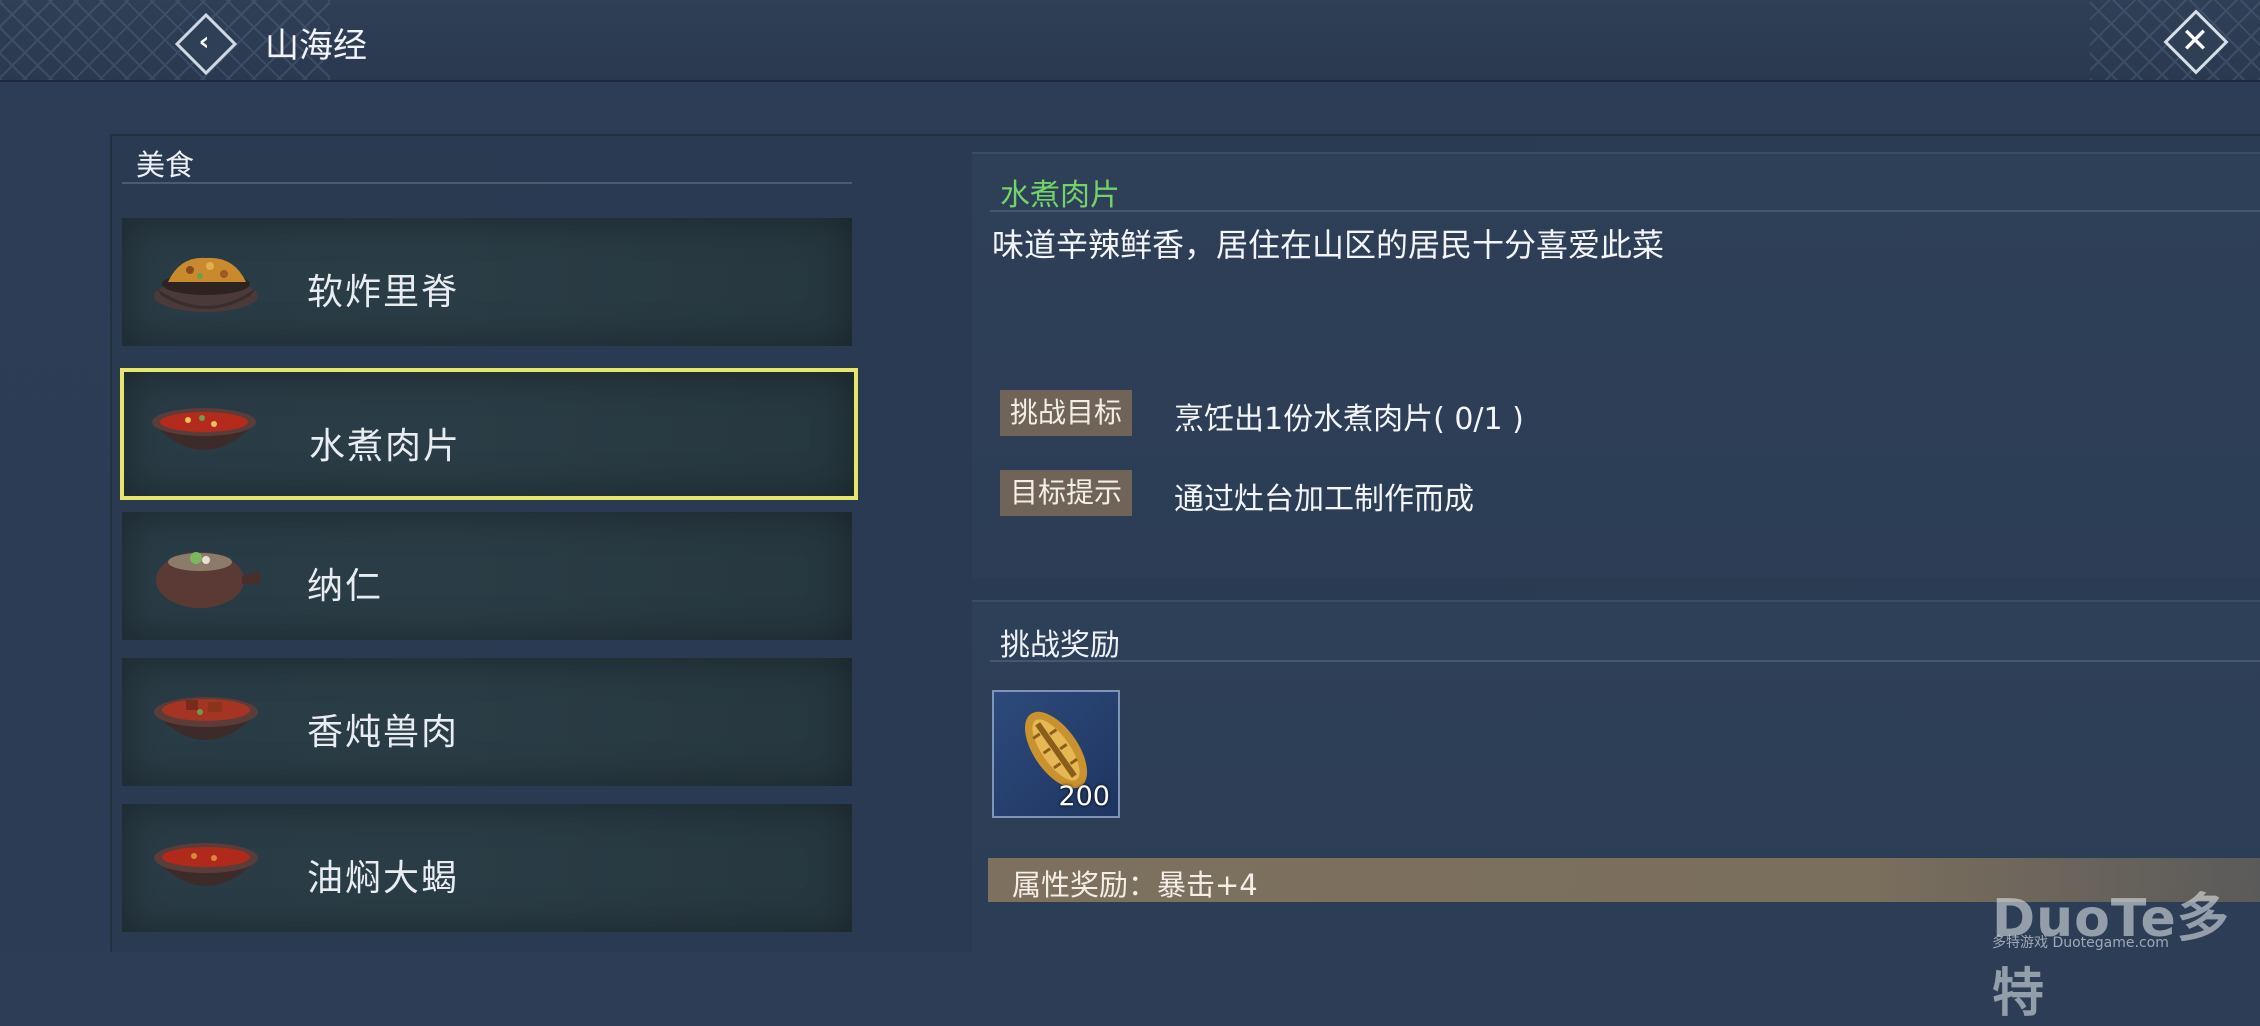 Image resolution: width=2260 pixels, height=1026 pixels. I want to click on fried-tenderloin-bowl-icon, so click(206, 284).